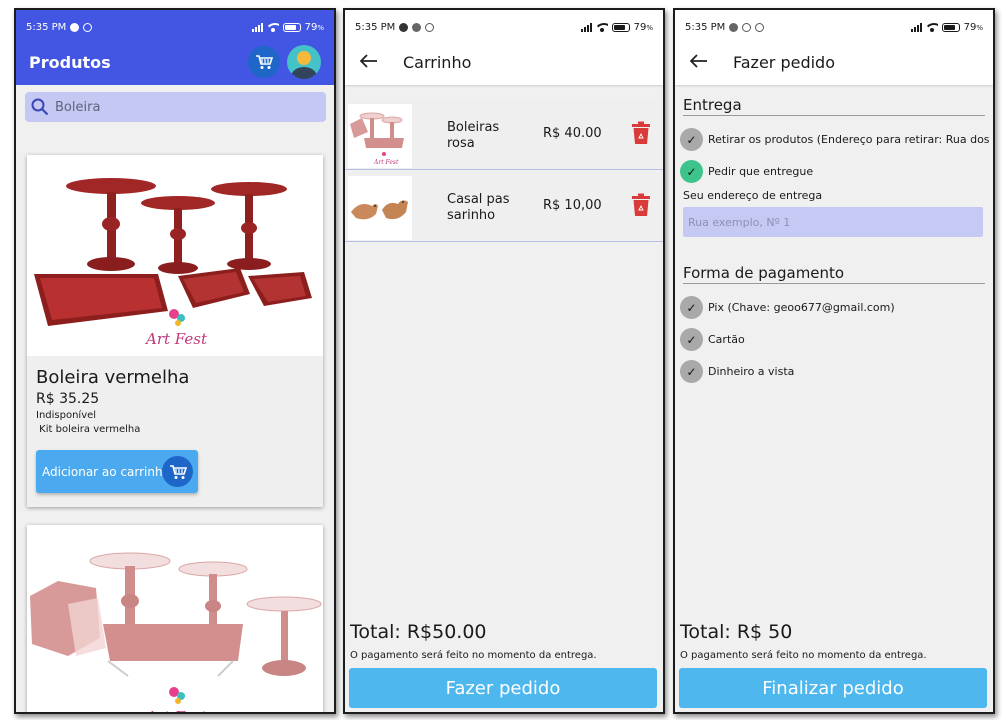 This screenshot has width=1006, height=720. Describe the element at coordinates (380, 136) in the screenshot. I see `product-thumbnail: Art Fest` at that location.